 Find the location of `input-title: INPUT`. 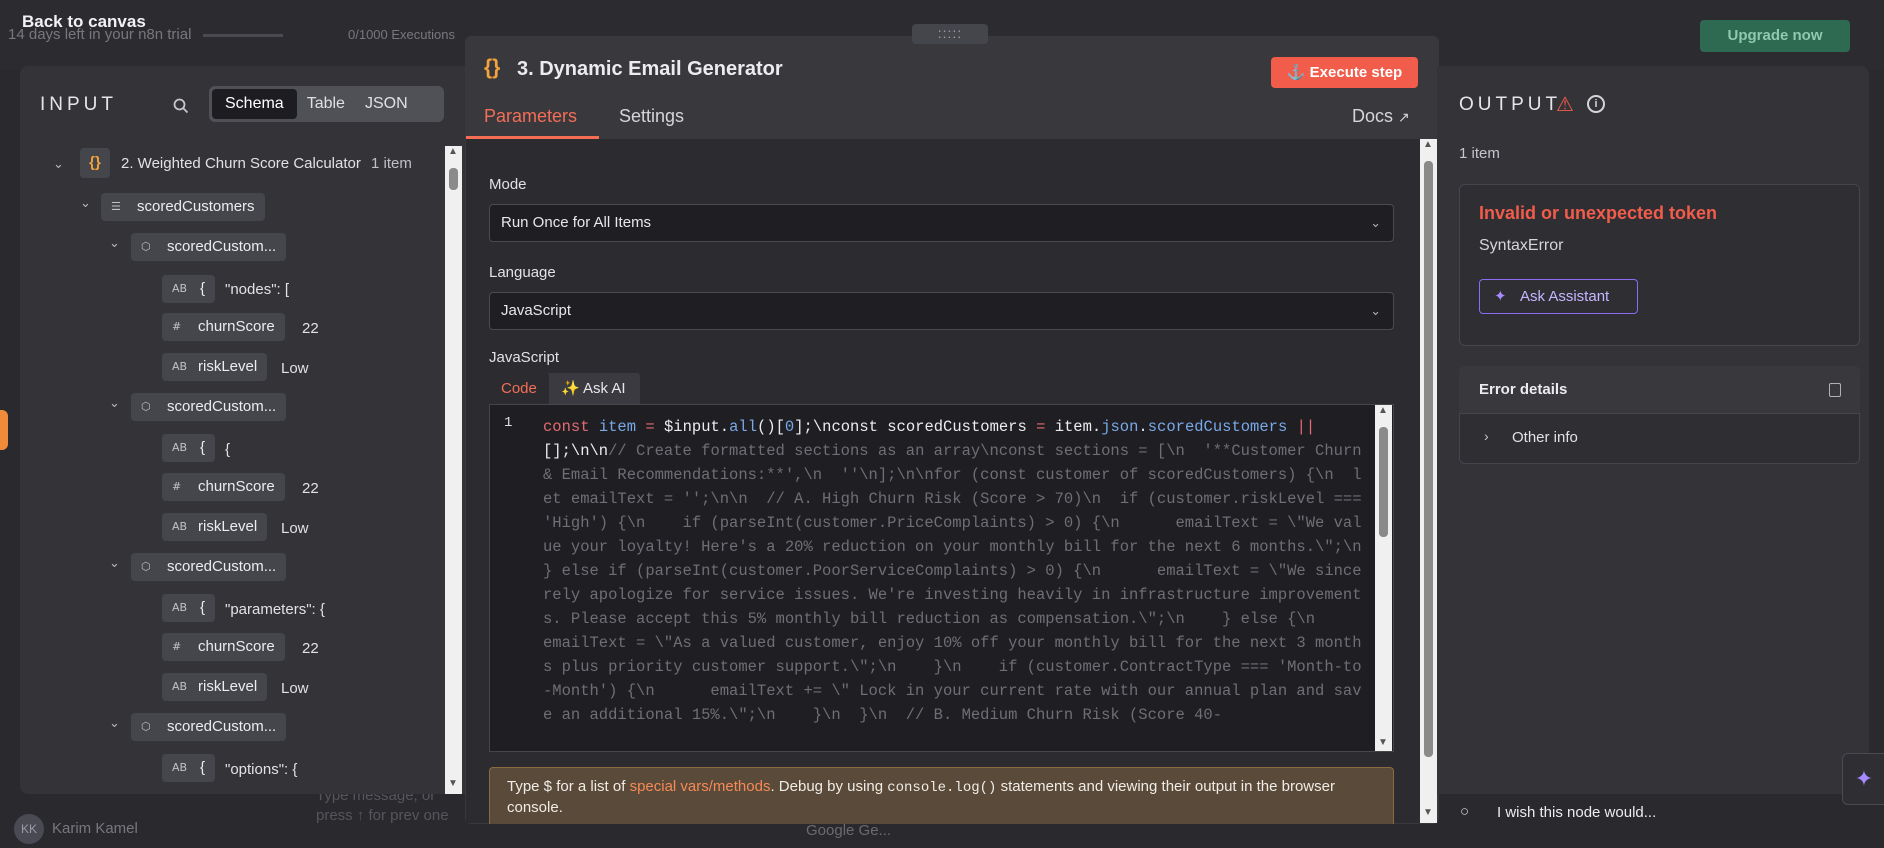

input-title: INPUT is located at coordinates (78, 104).